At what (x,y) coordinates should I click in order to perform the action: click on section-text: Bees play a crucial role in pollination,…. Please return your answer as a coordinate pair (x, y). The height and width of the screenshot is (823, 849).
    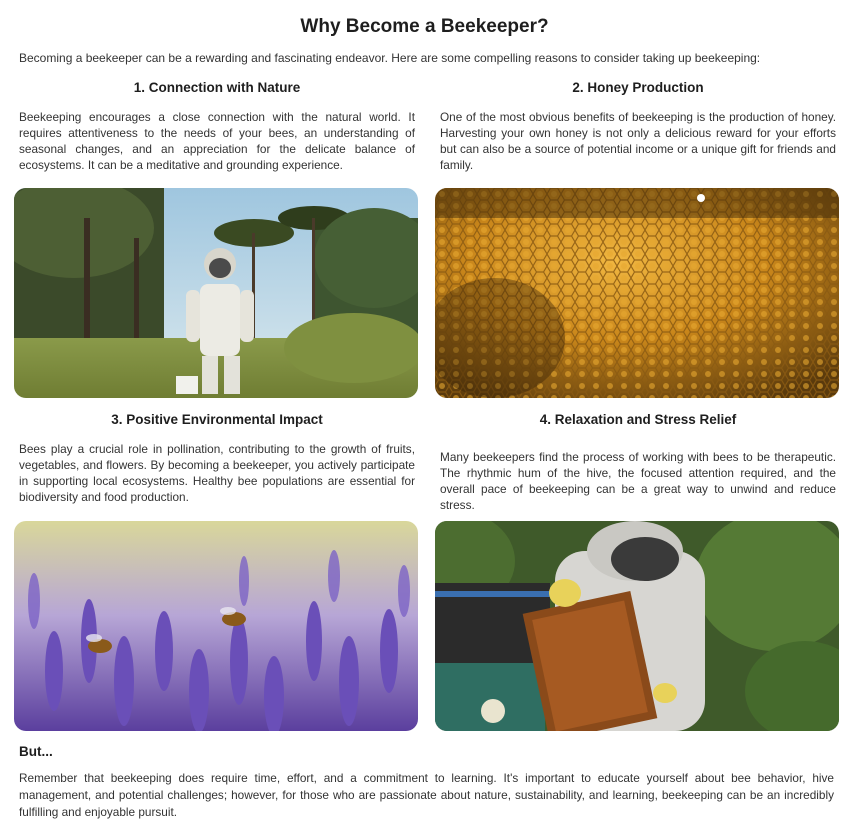
    Looking at the image, I should click on (217, 473).